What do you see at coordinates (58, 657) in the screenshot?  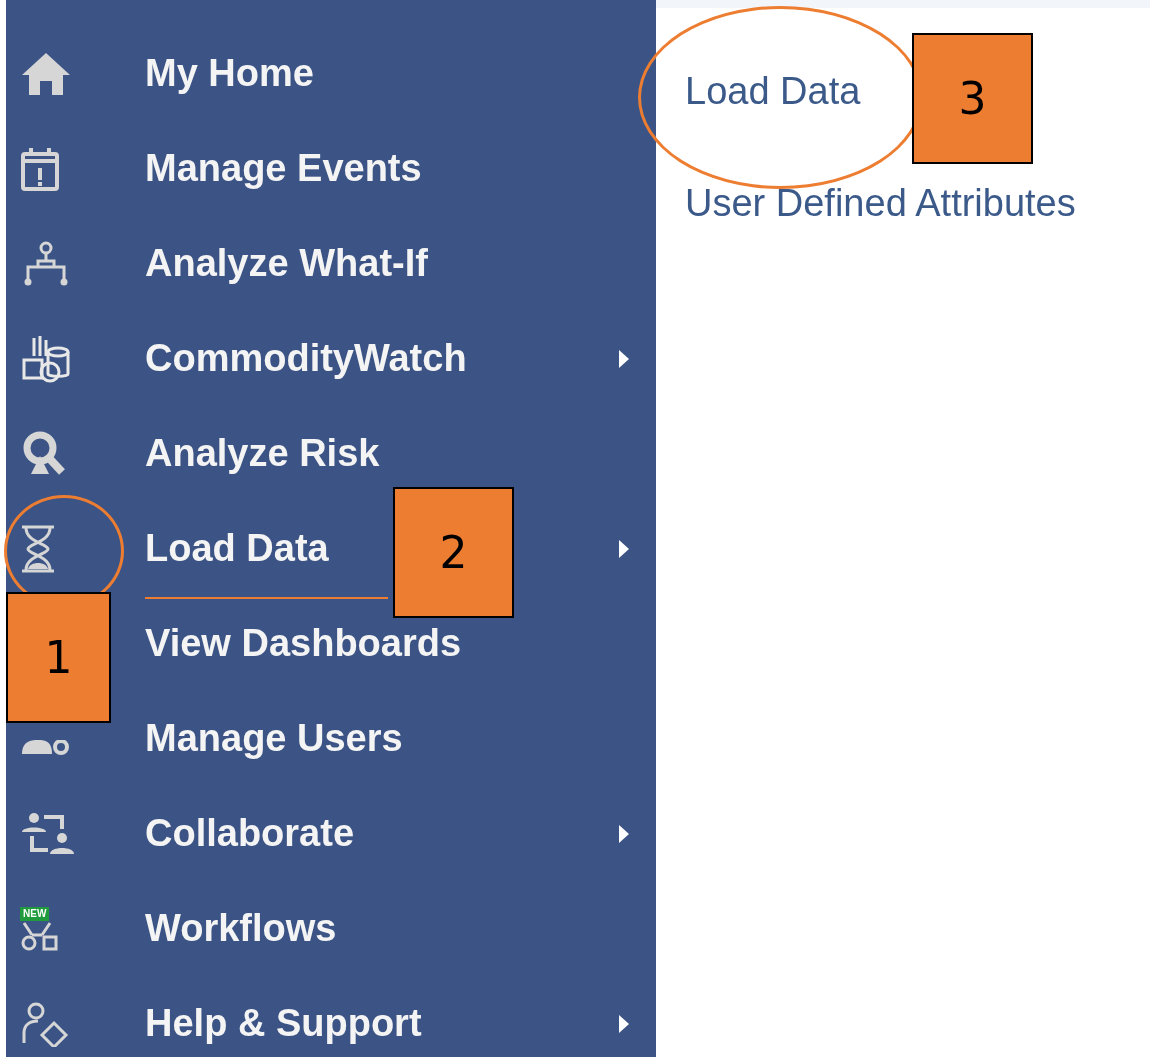 I see `step-number: 1` at bounding box center [58, 657].